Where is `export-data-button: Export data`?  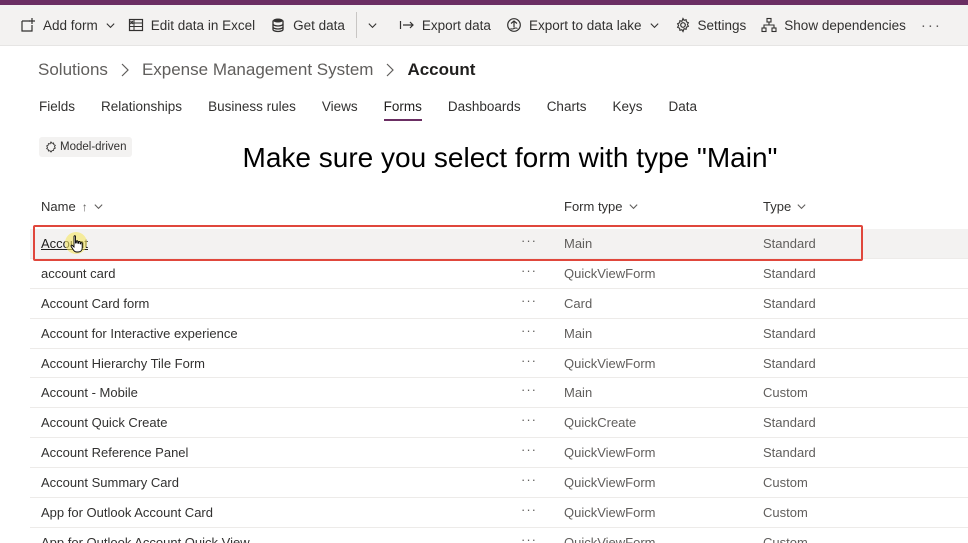
export-data-button: Export data is located at coordinates (445, 25).